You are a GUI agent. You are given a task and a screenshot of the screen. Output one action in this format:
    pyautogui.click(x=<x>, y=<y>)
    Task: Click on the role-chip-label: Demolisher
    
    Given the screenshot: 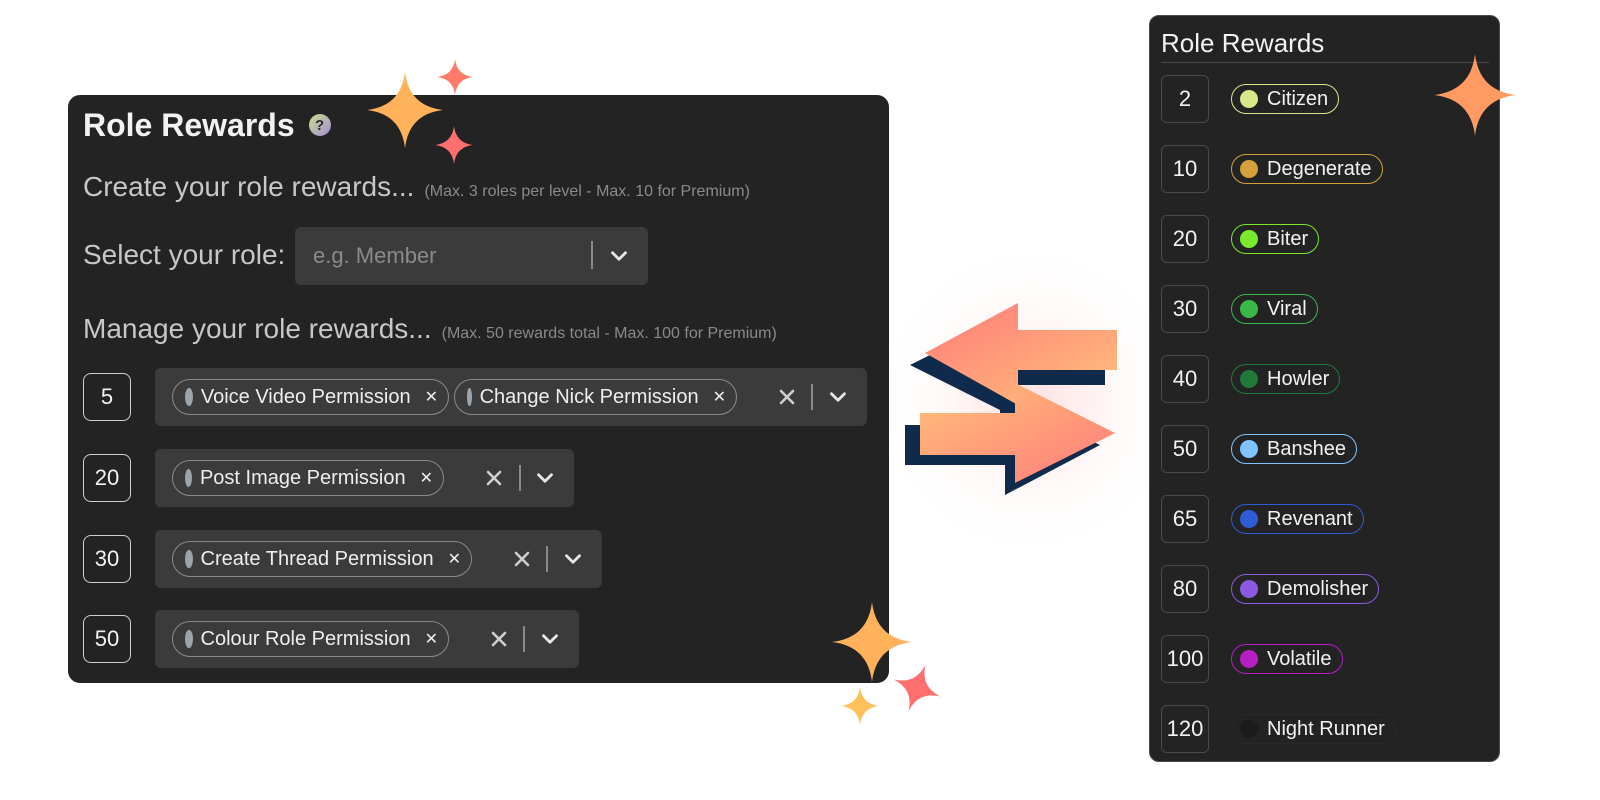 What is the action you would take?
    pyautogui.click(x=1318, y=588)
    